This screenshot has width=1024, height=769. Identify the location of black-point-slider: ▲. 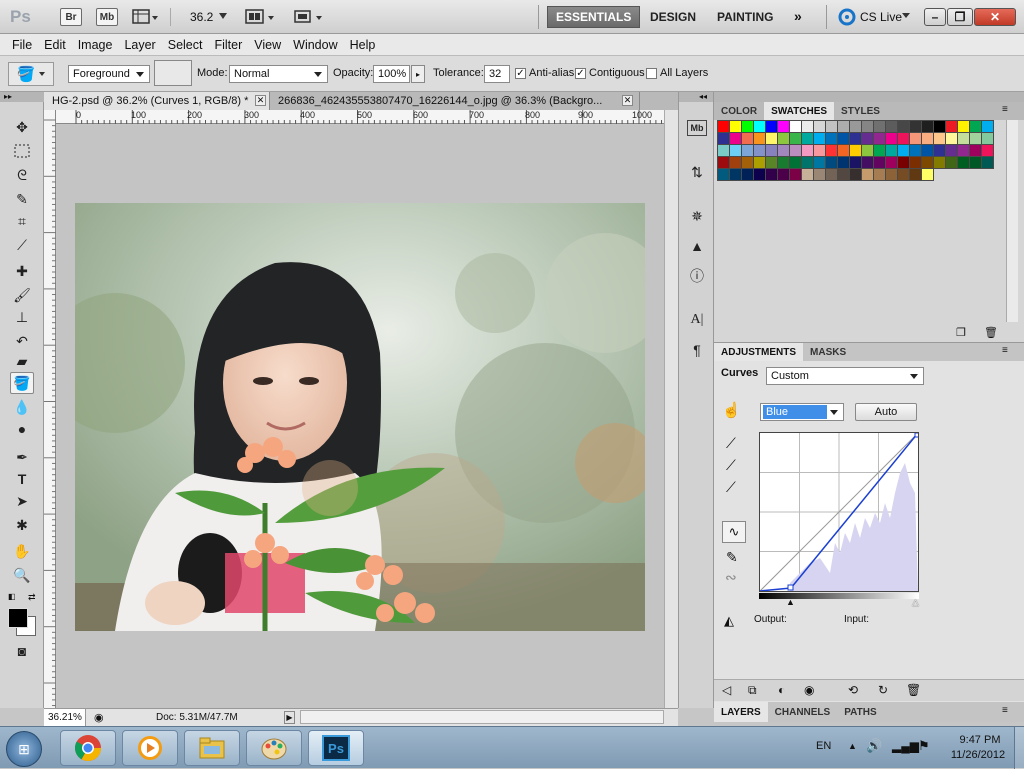
(790, 602).